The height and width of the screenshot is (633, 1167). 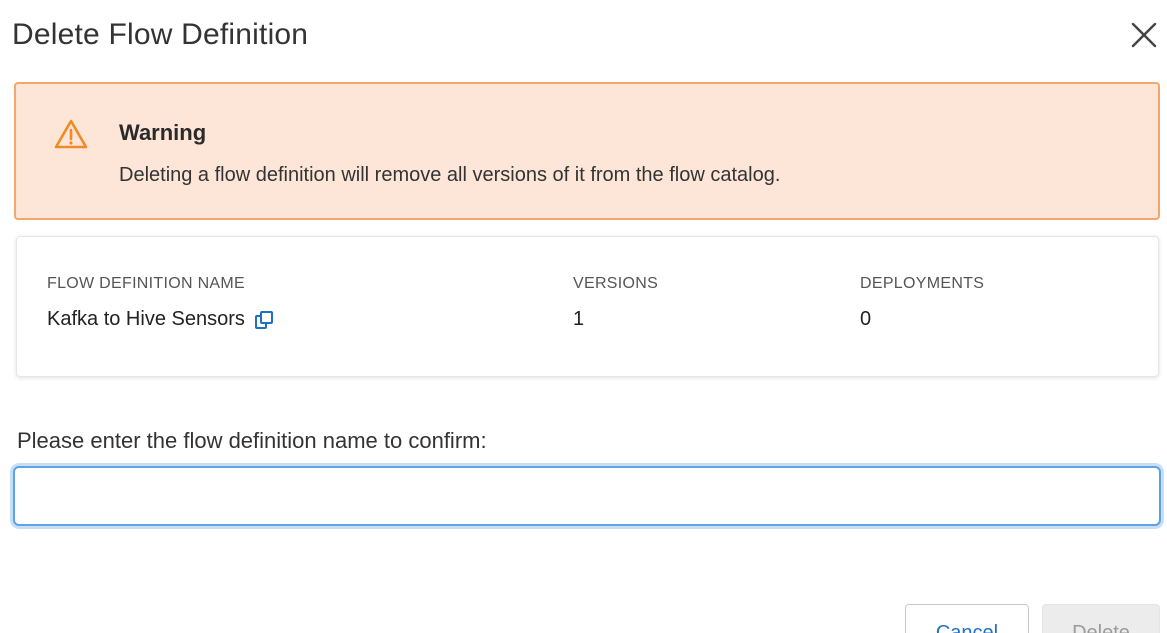 What do you see at coordinates (587, 496) in the screenshot?
I see `confirm-name-input` at bounding box center [587, 496].